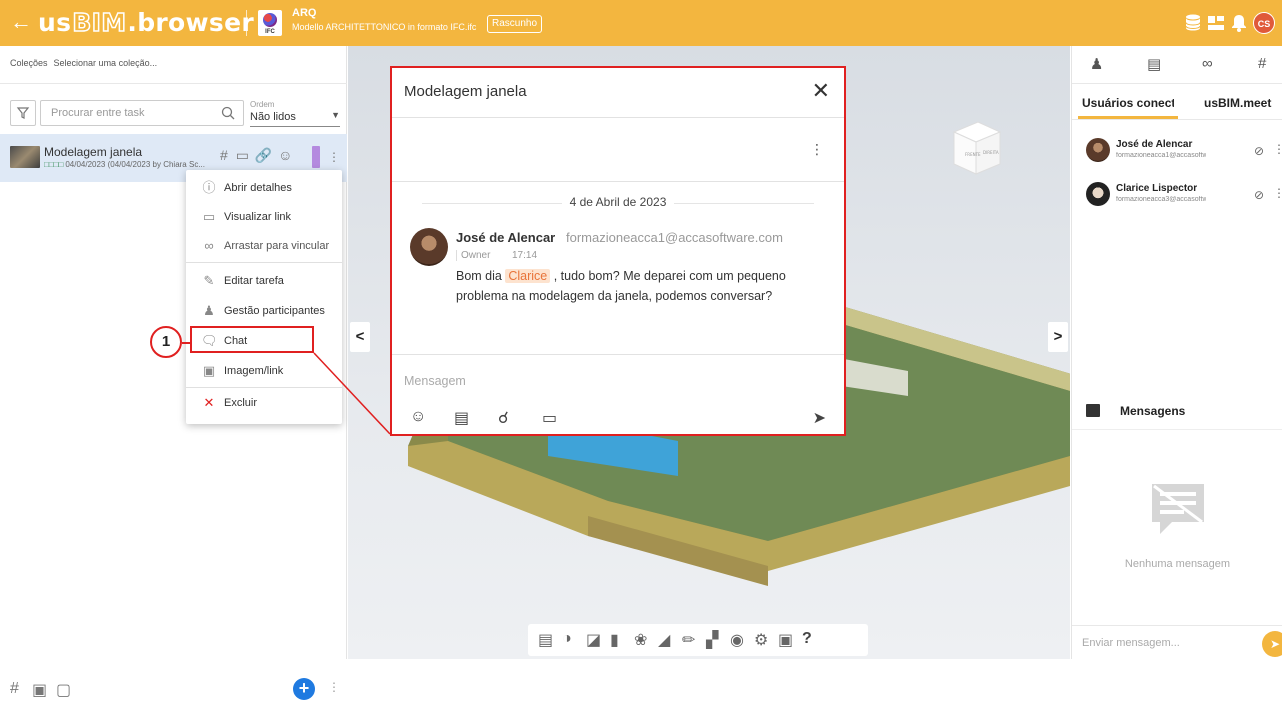 The width and height of the screenshot is (1282, 705). I want to click on filter-button, so click(23, 113).